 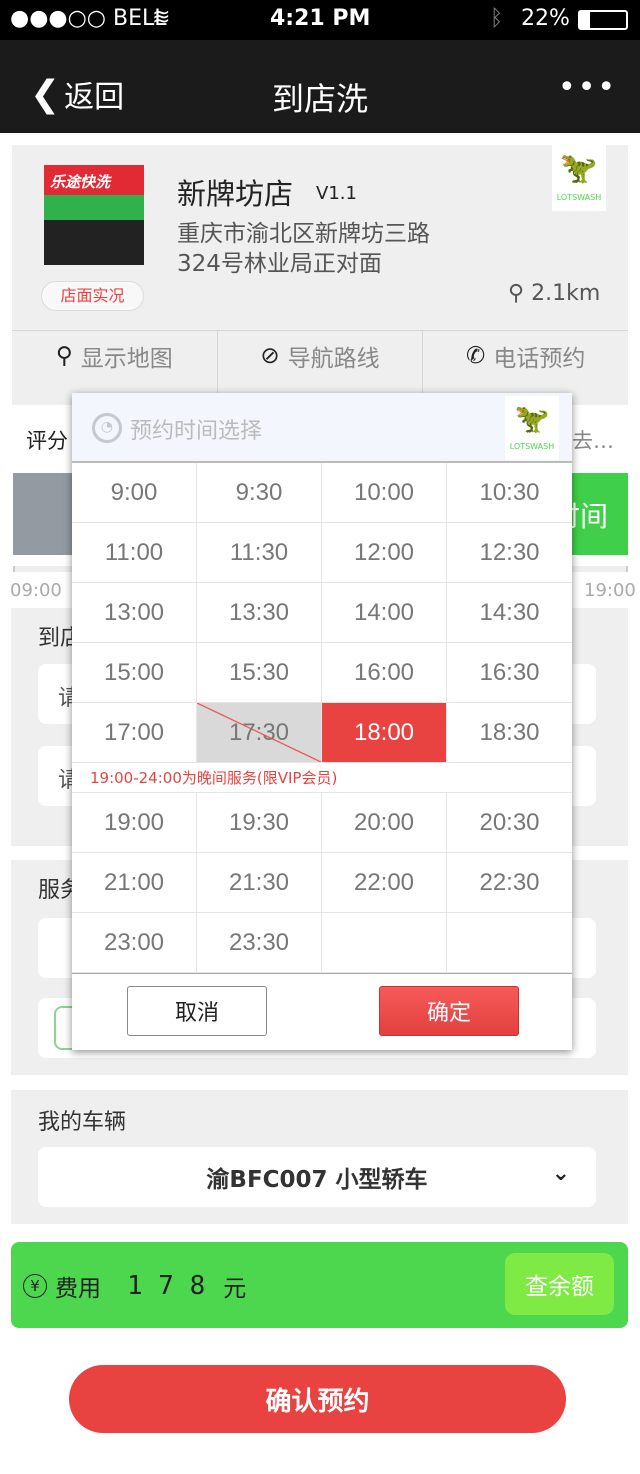 I want to click on vehicle-select: 渝BFC007 小型轿车 ⌄, so click(x=317, y=1177).